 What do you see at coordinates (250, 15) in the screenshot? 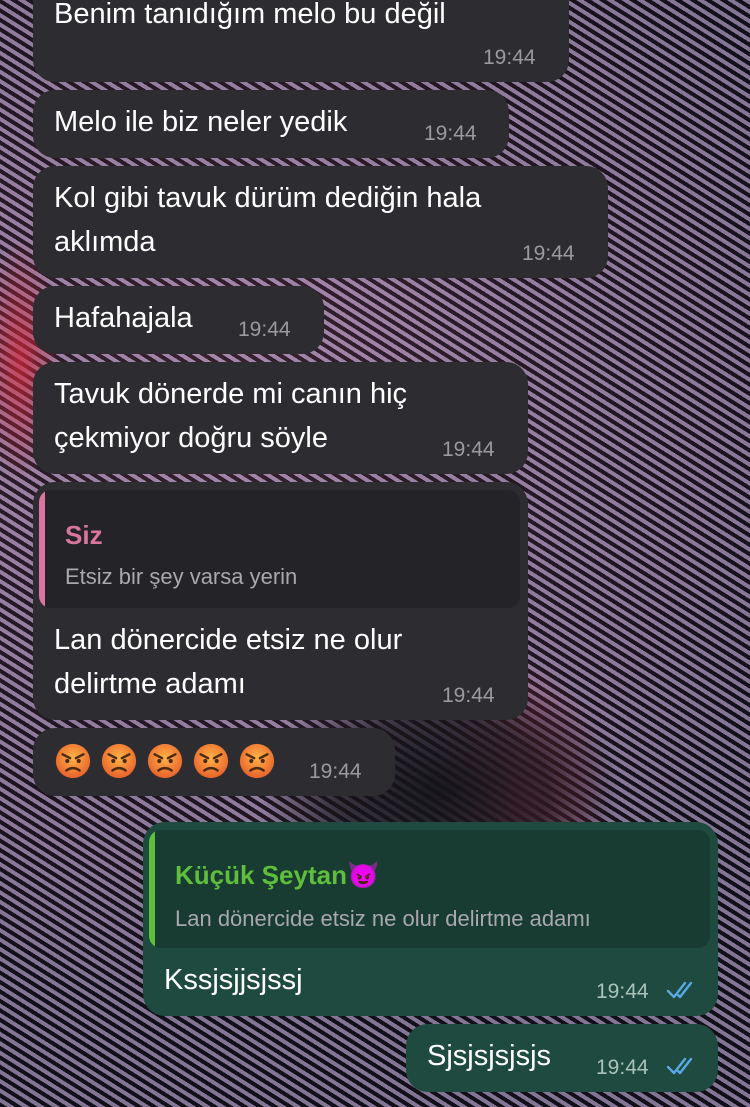
I see `message-text: Benim tanıdığım melo bu değil` at bounding box center [250, 15].